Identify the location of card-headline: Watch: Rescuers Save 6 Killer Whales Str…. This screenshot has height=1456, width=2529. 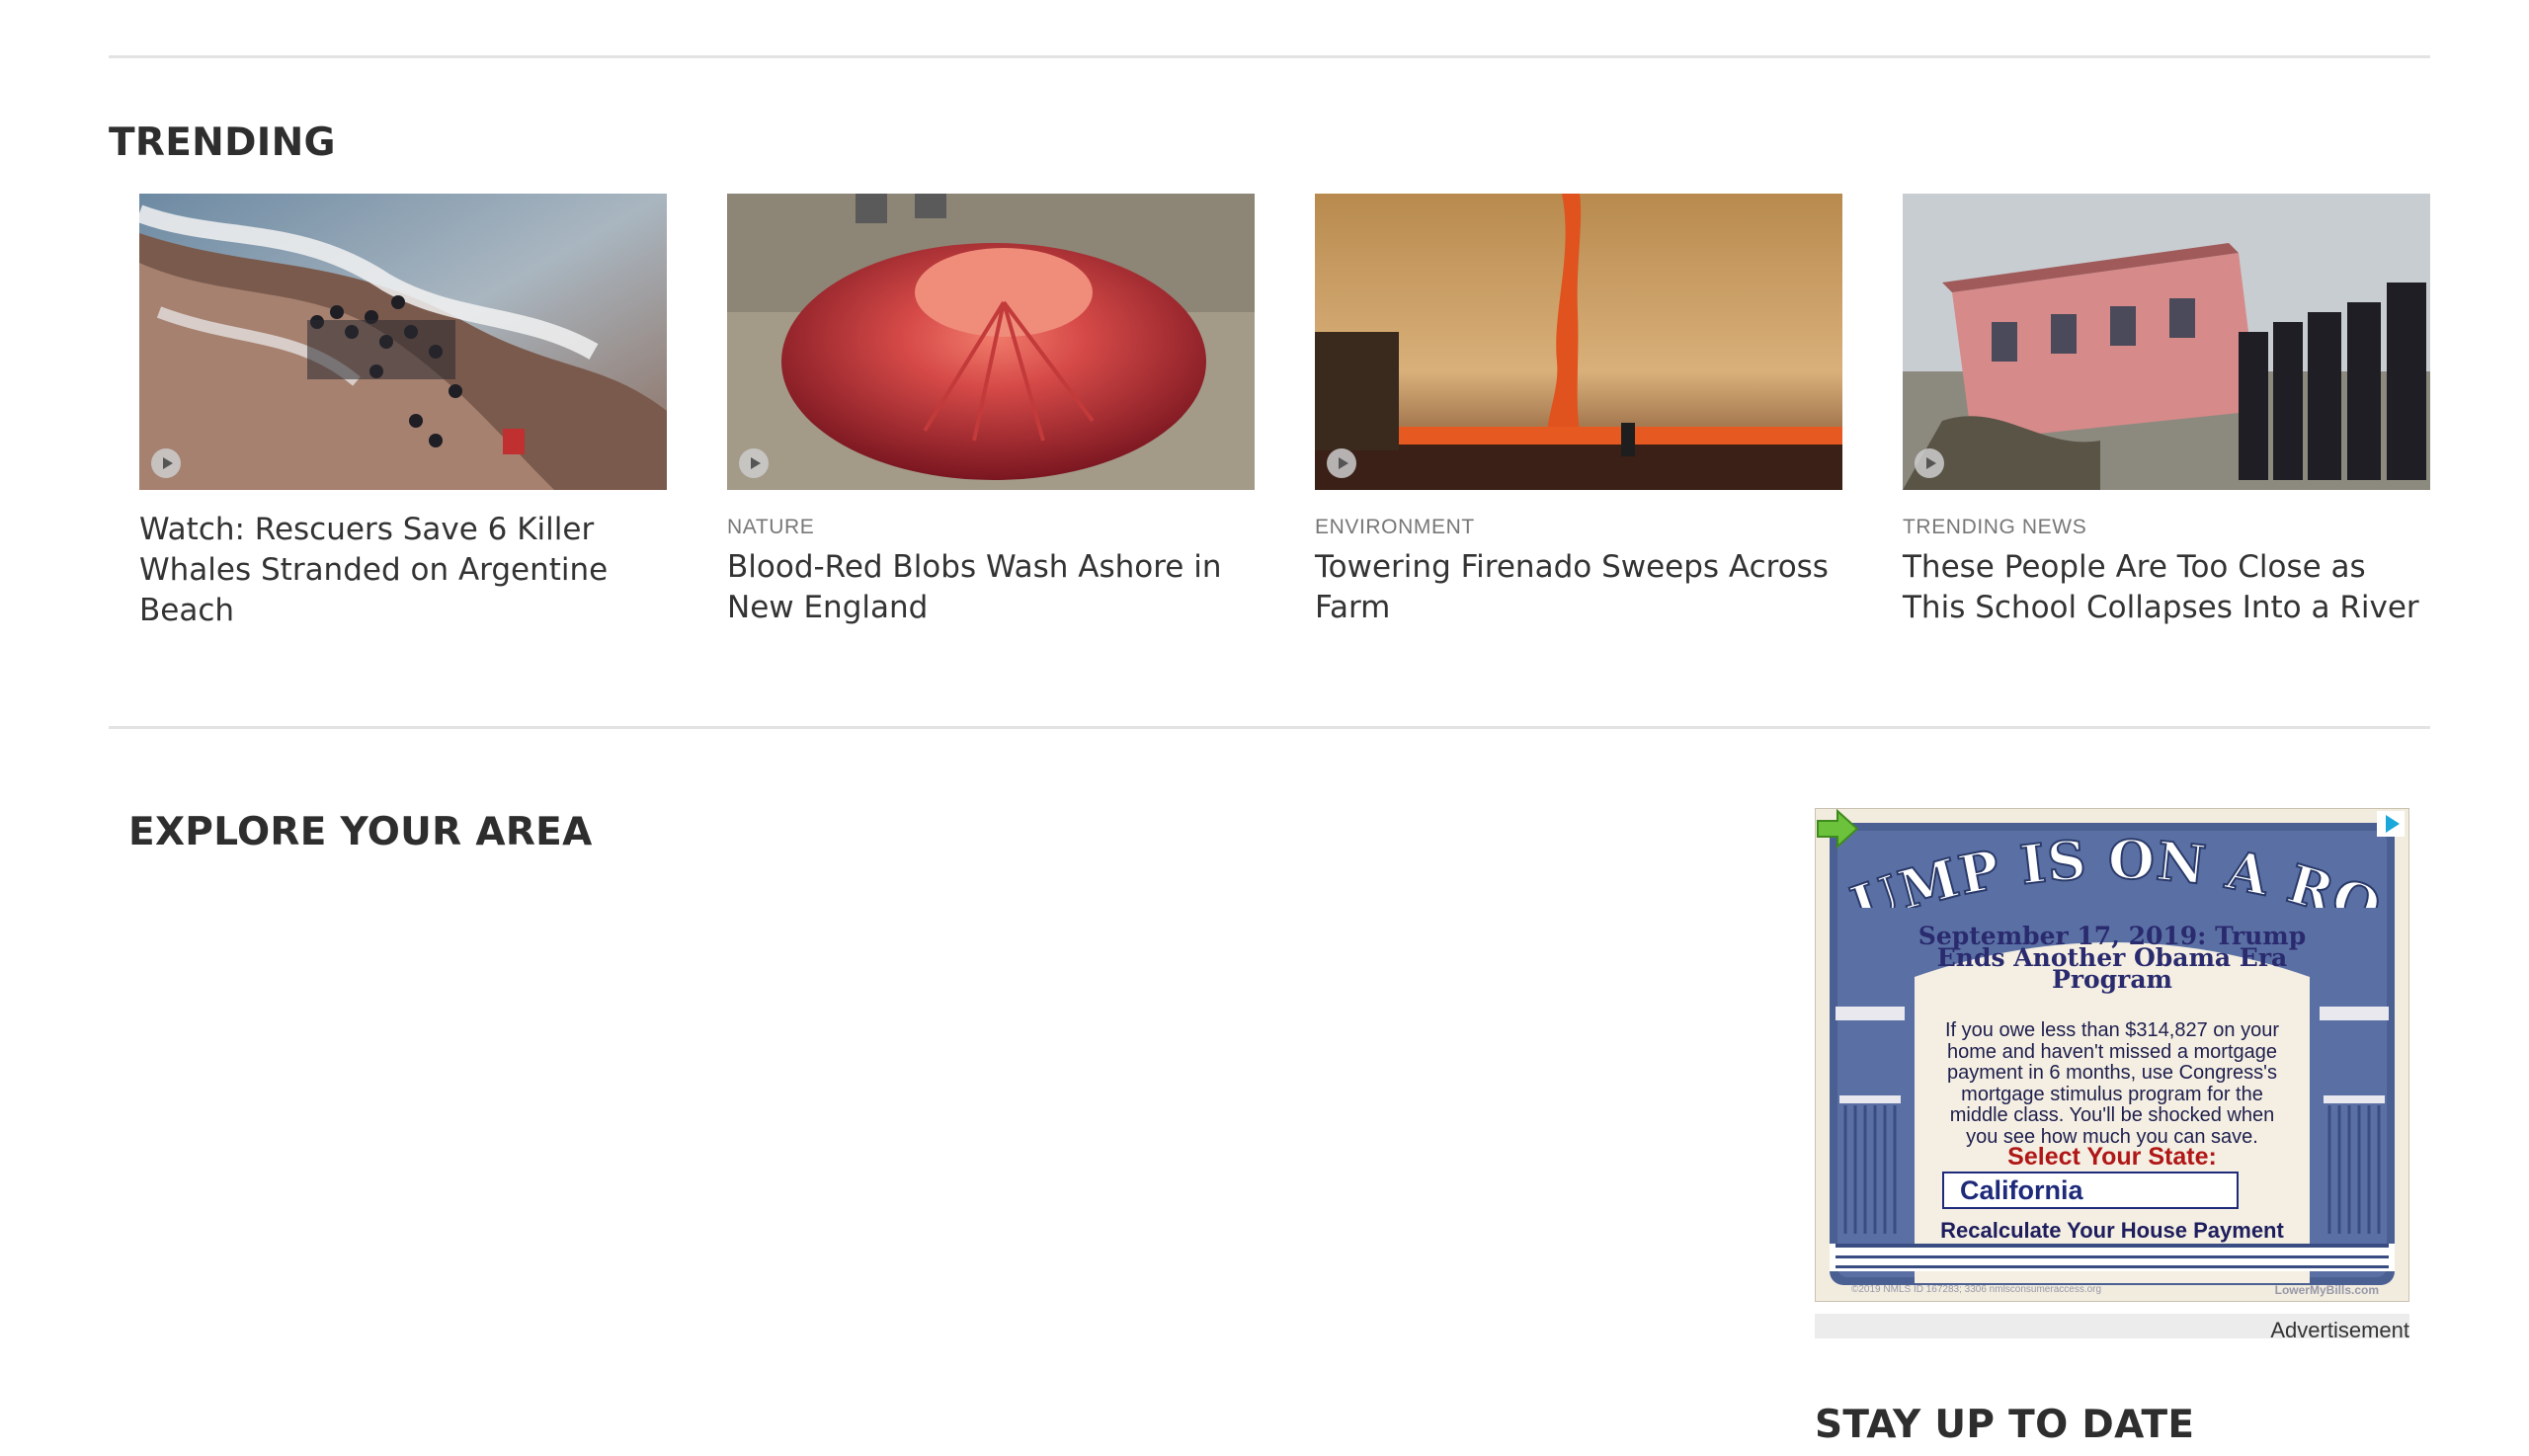
(403, 570).